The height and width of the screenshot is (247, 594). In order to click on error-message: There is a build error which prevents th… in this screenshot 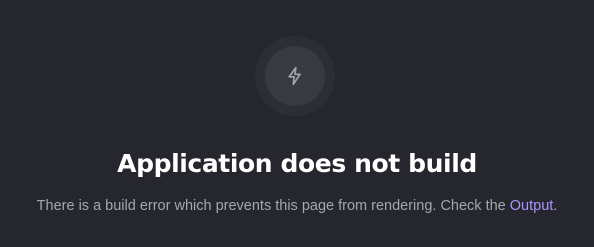, I will do `click(297, 206)`.